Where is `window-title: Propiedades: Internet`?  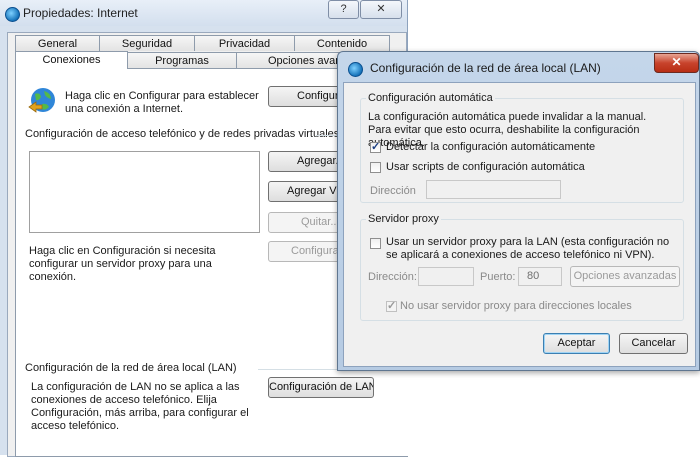
window-title: Propiedades: Internet is located at coordinates (80, 13).